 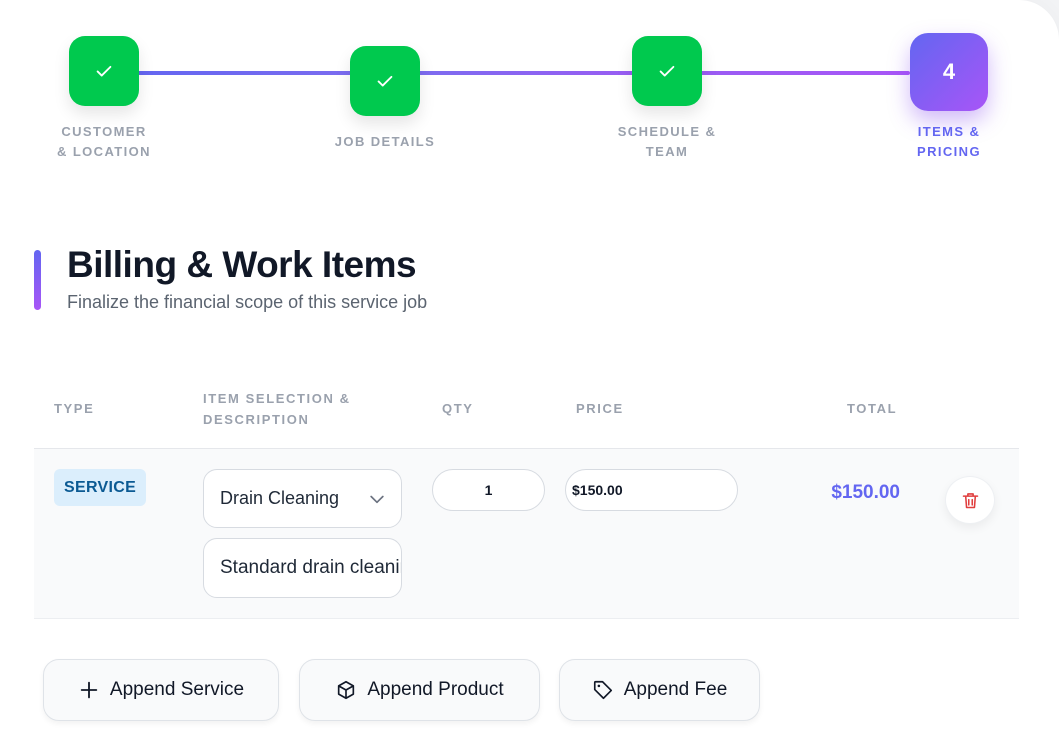 I want to click on row-total: $150.00, so click(x=865, y=492).